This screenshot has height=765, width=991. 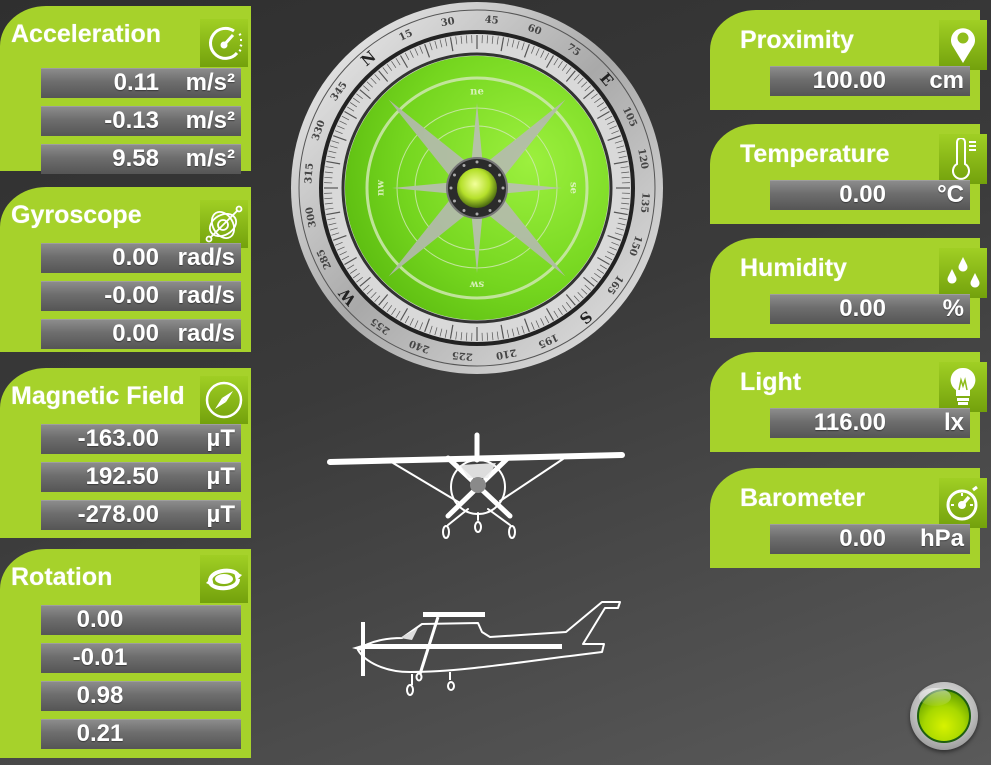 What do you see at coordinates (135, 158) in the screenshot?
I see `value: 9.58` at bounding box center [135, 158].